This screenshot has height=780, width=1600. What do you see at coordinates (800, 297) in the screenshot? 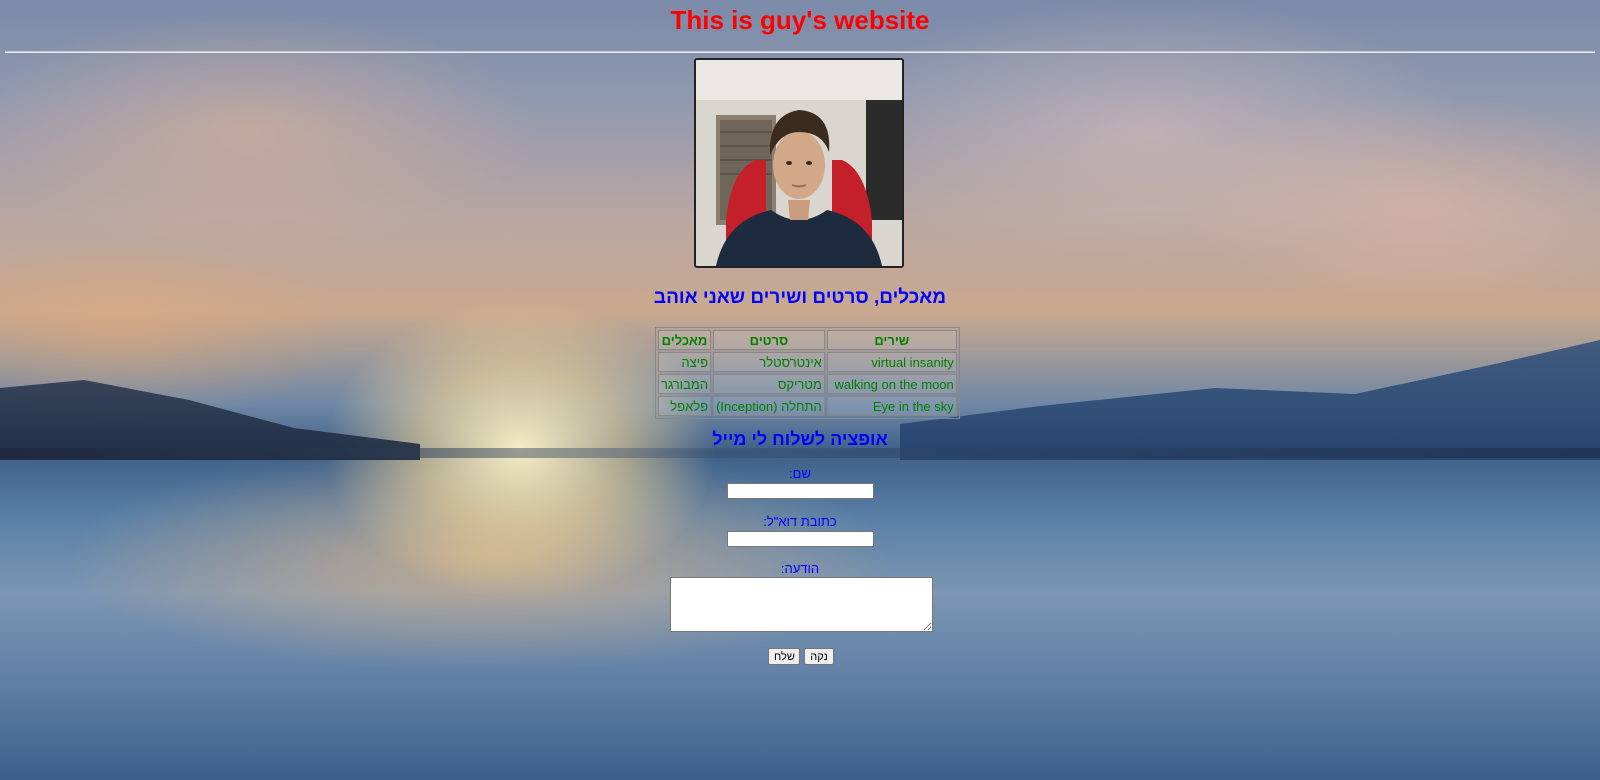
I see `favorites-heading: מאכלים, סרטים ושירים שאני אוהב` at bounding box center [800, 297].